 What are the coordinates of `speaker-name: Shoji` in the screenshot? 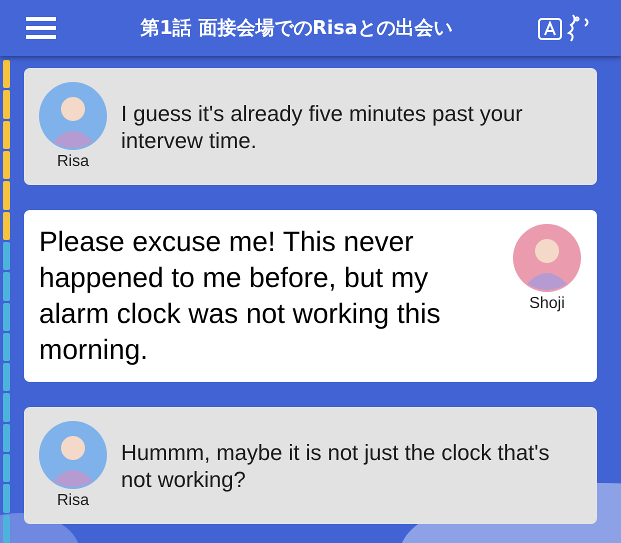 It's located at (547, 304).